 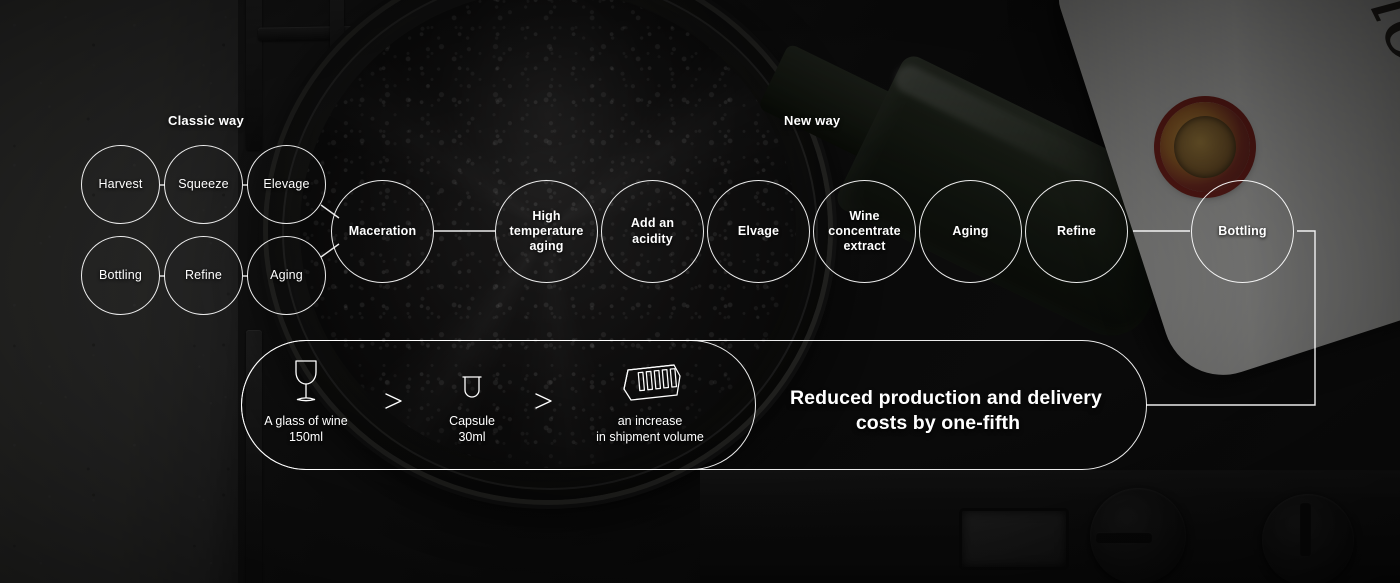 What do you see at coordinates (306, 381) in the screenshot?
I see `wine-glass-icon` at bounding box center [306, 381].